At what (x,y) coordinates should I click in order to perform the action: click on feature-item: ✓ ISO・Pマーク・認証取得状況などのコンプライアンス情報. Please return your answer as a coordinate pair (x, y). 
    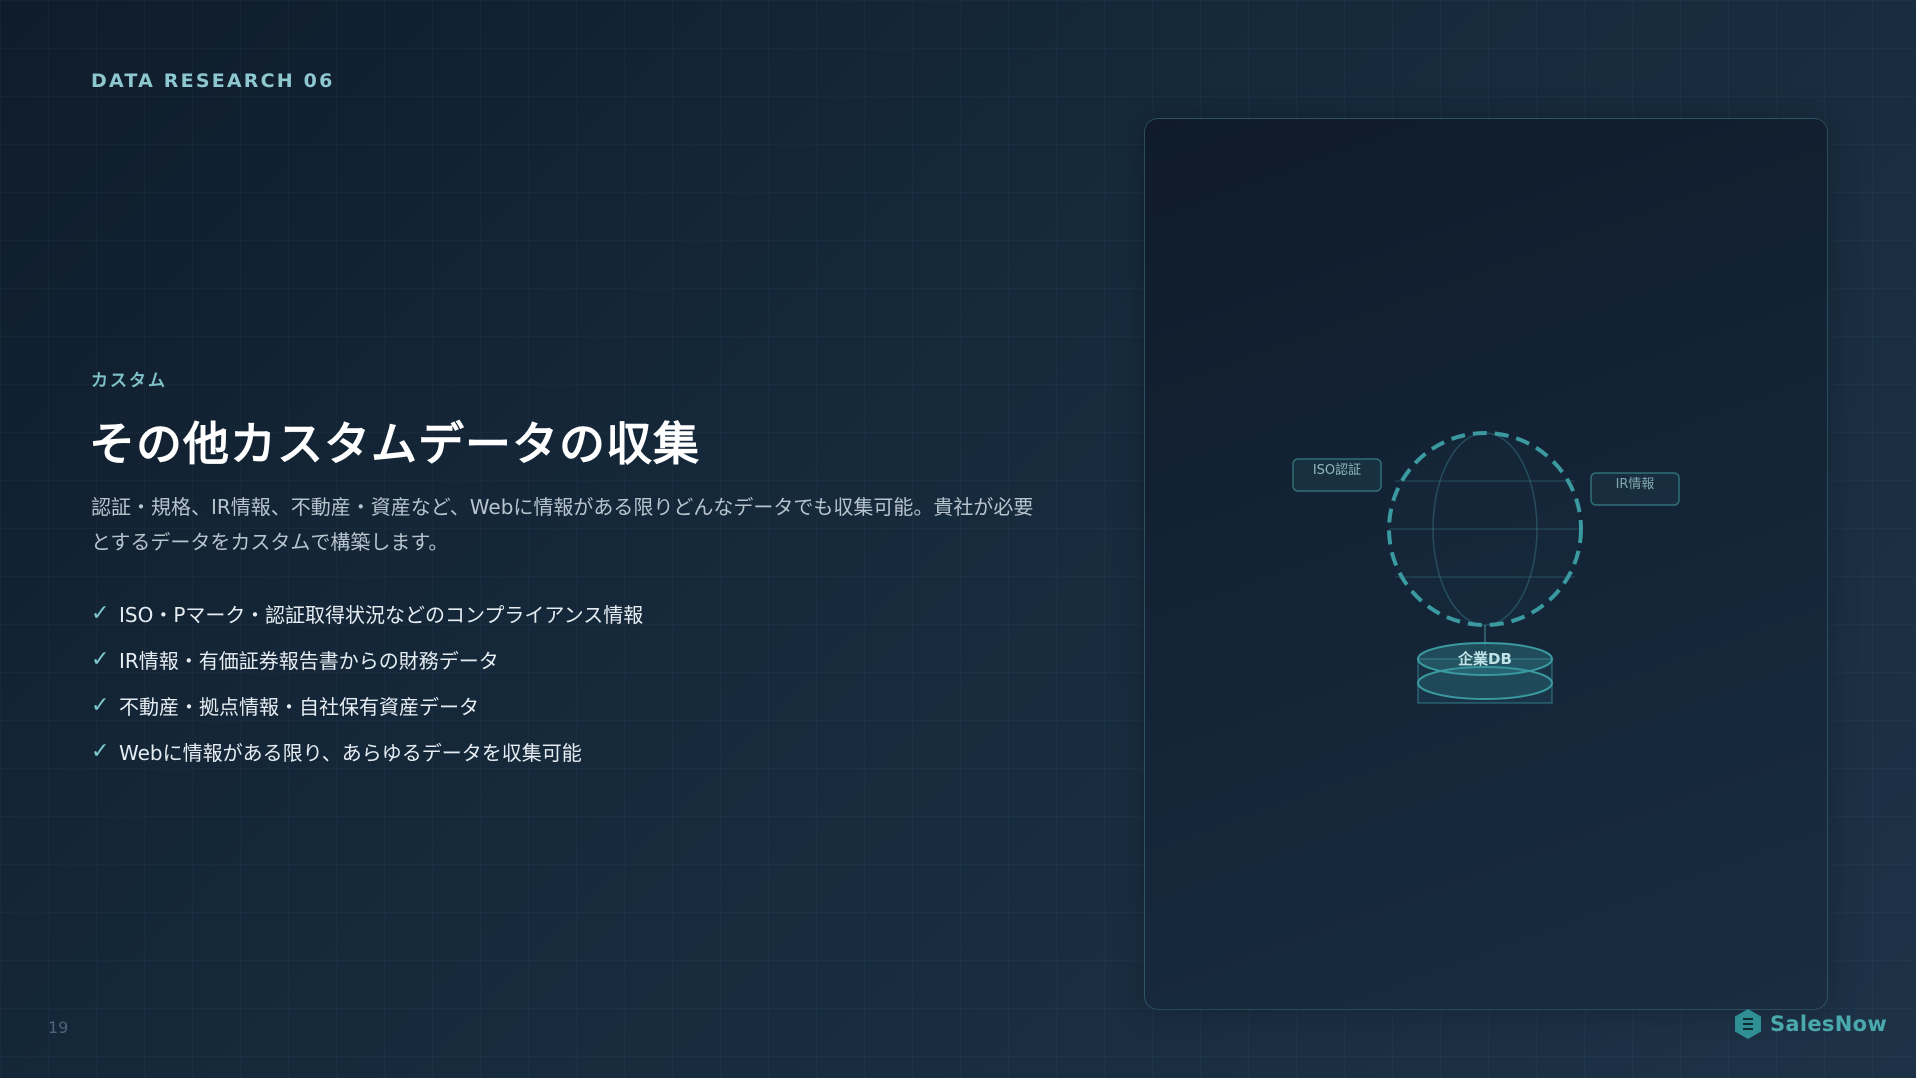
    Looking at the image, I should click on (367, 613).